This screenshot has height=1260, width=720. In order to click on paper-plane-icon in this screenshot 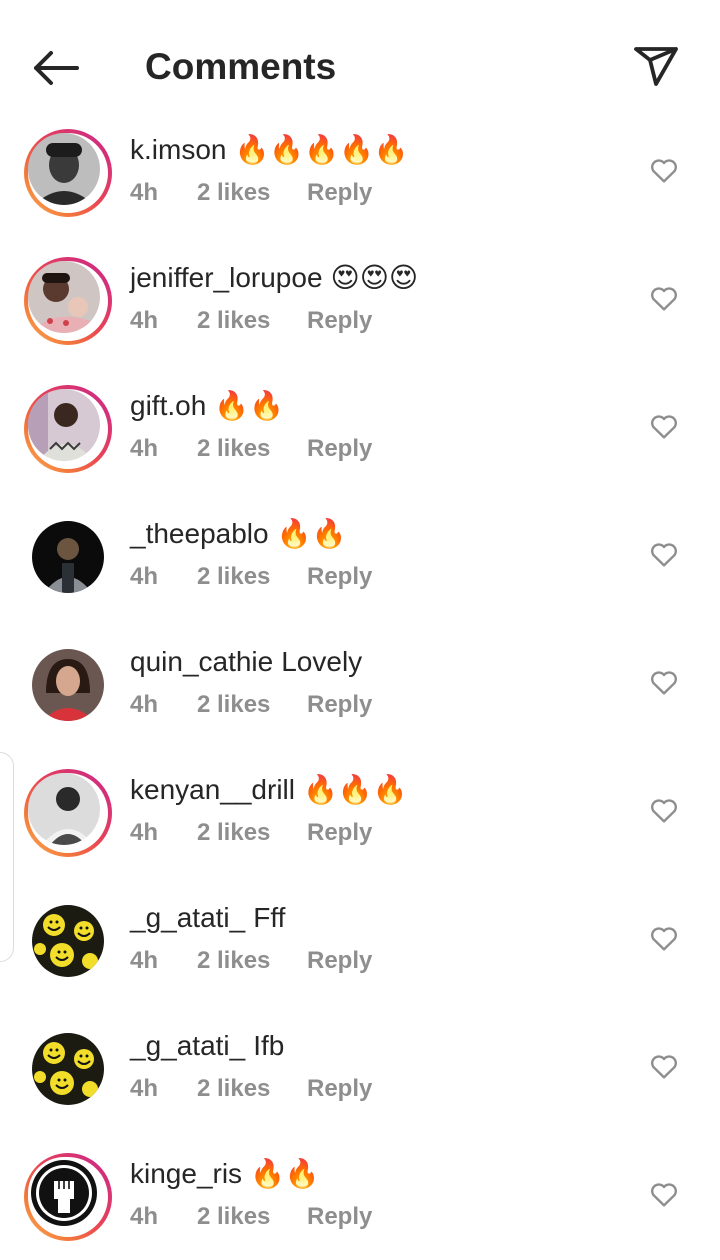, I will do `click(656, 66)`.